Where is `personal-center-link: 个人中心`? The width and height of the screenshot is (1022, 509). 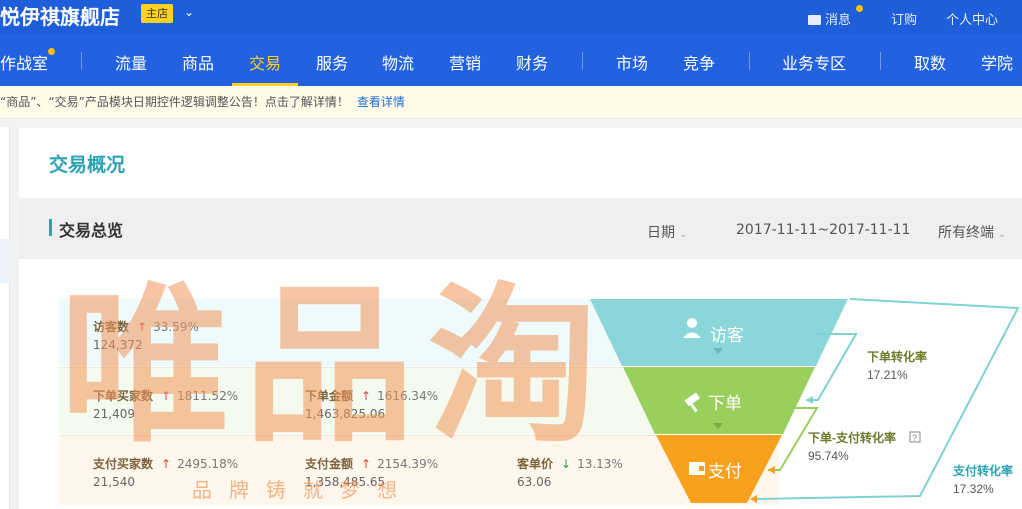
personal-center-link: 个人中心 is located at coordinates (972, 18).